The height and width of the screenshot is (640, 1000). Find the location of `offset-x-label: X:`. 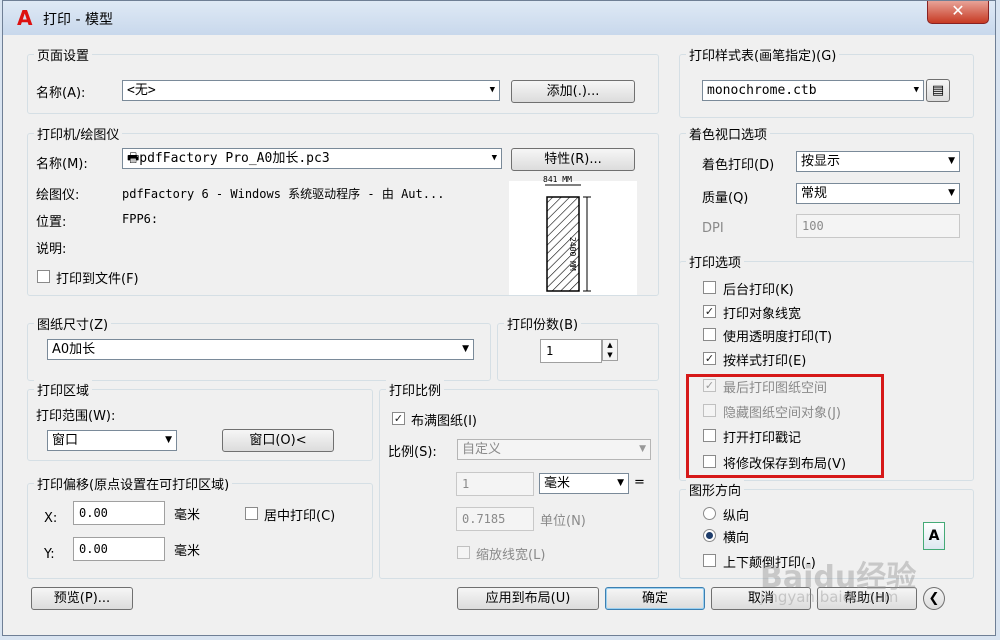

offset-x-label: X: is located at coordinates (51, 518).